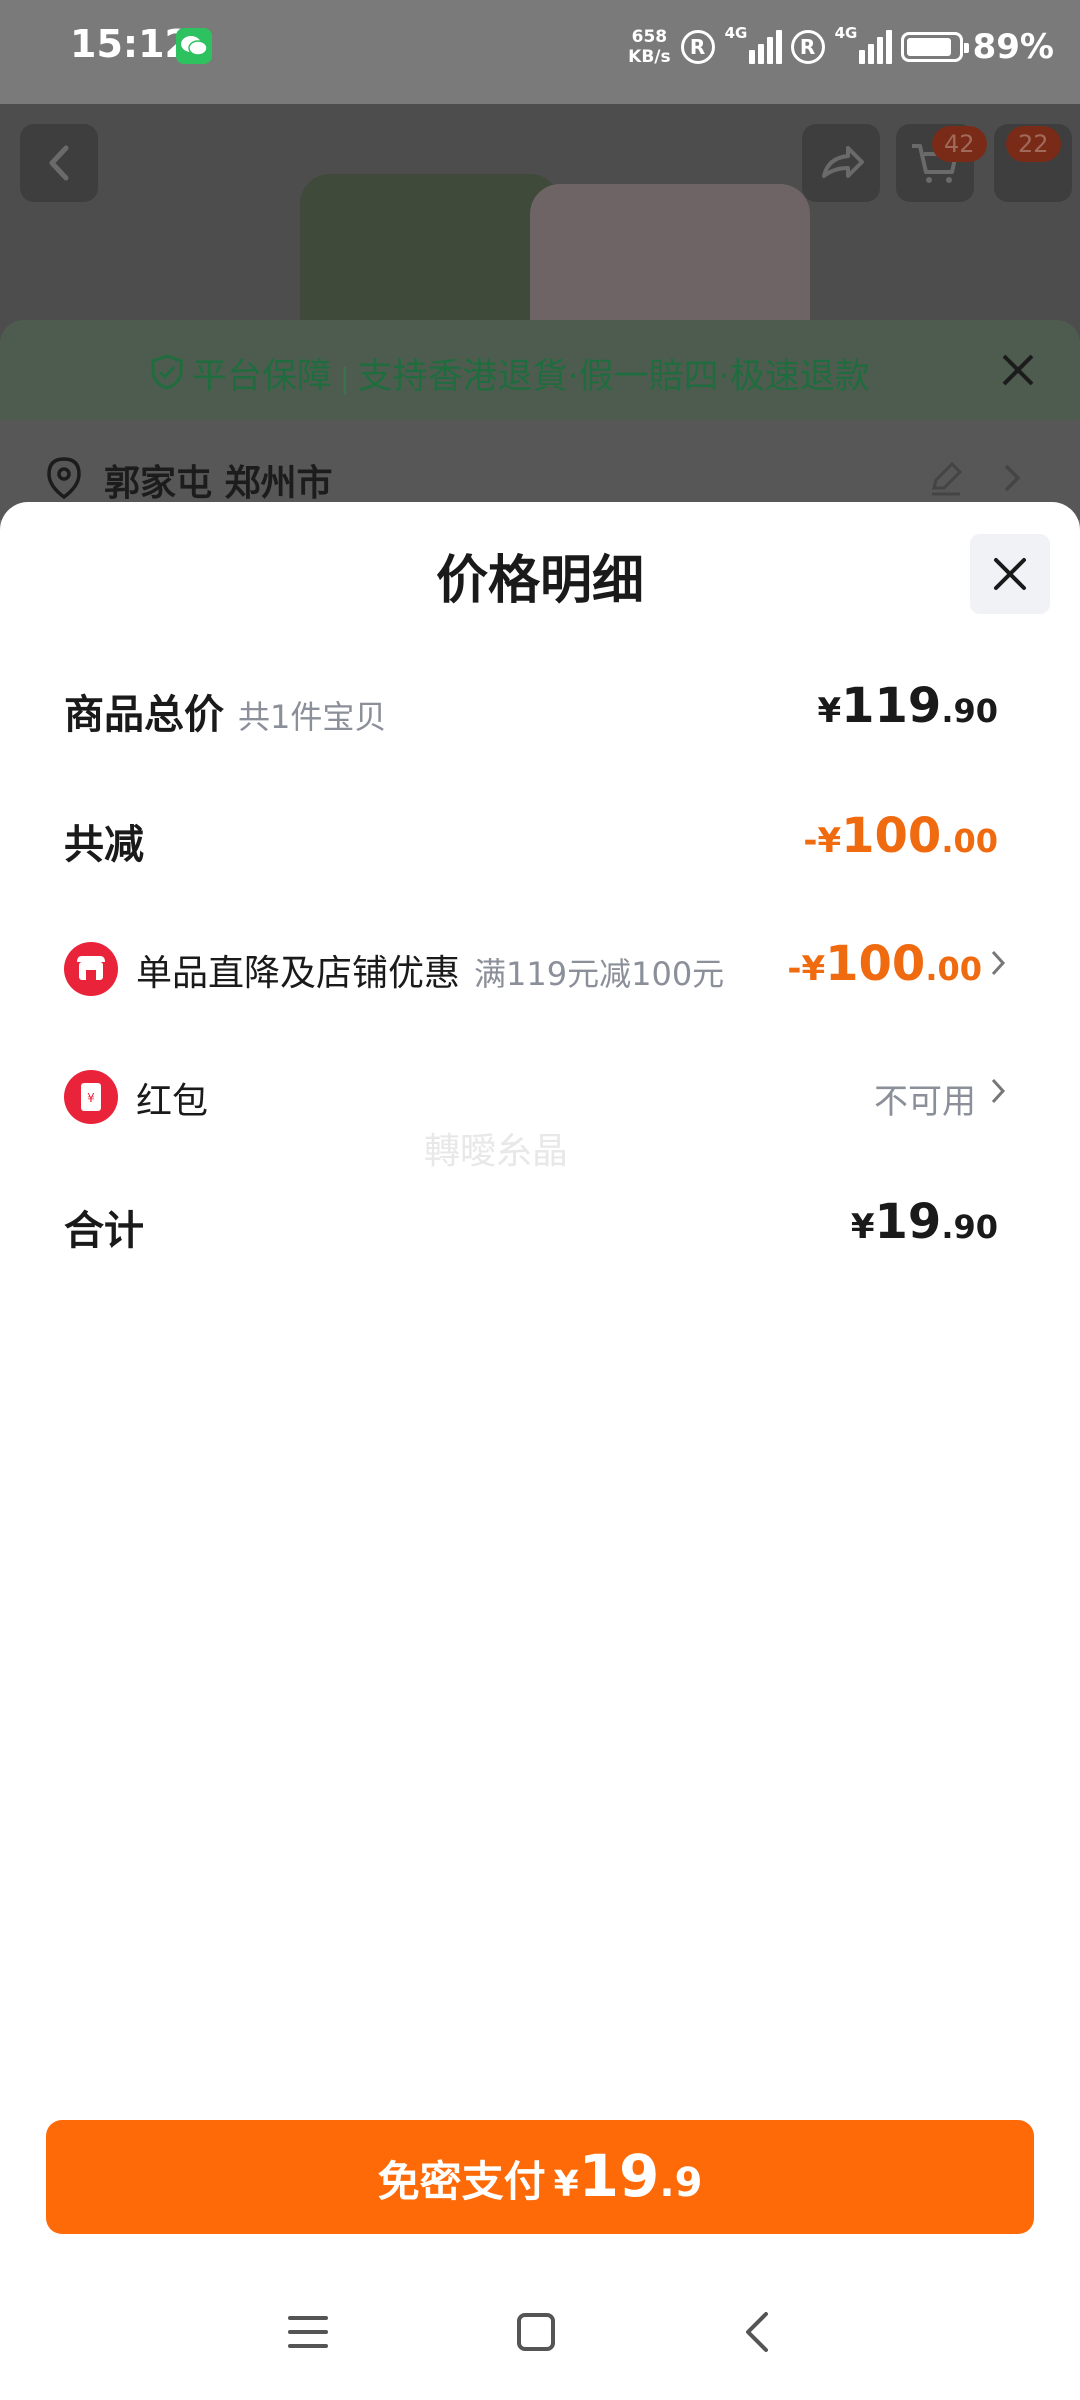 The image size is (1080, 2400). I want to click on status-bar: 15:12 658 KB/s R 4G R 4G 89%, so click(540, 52).